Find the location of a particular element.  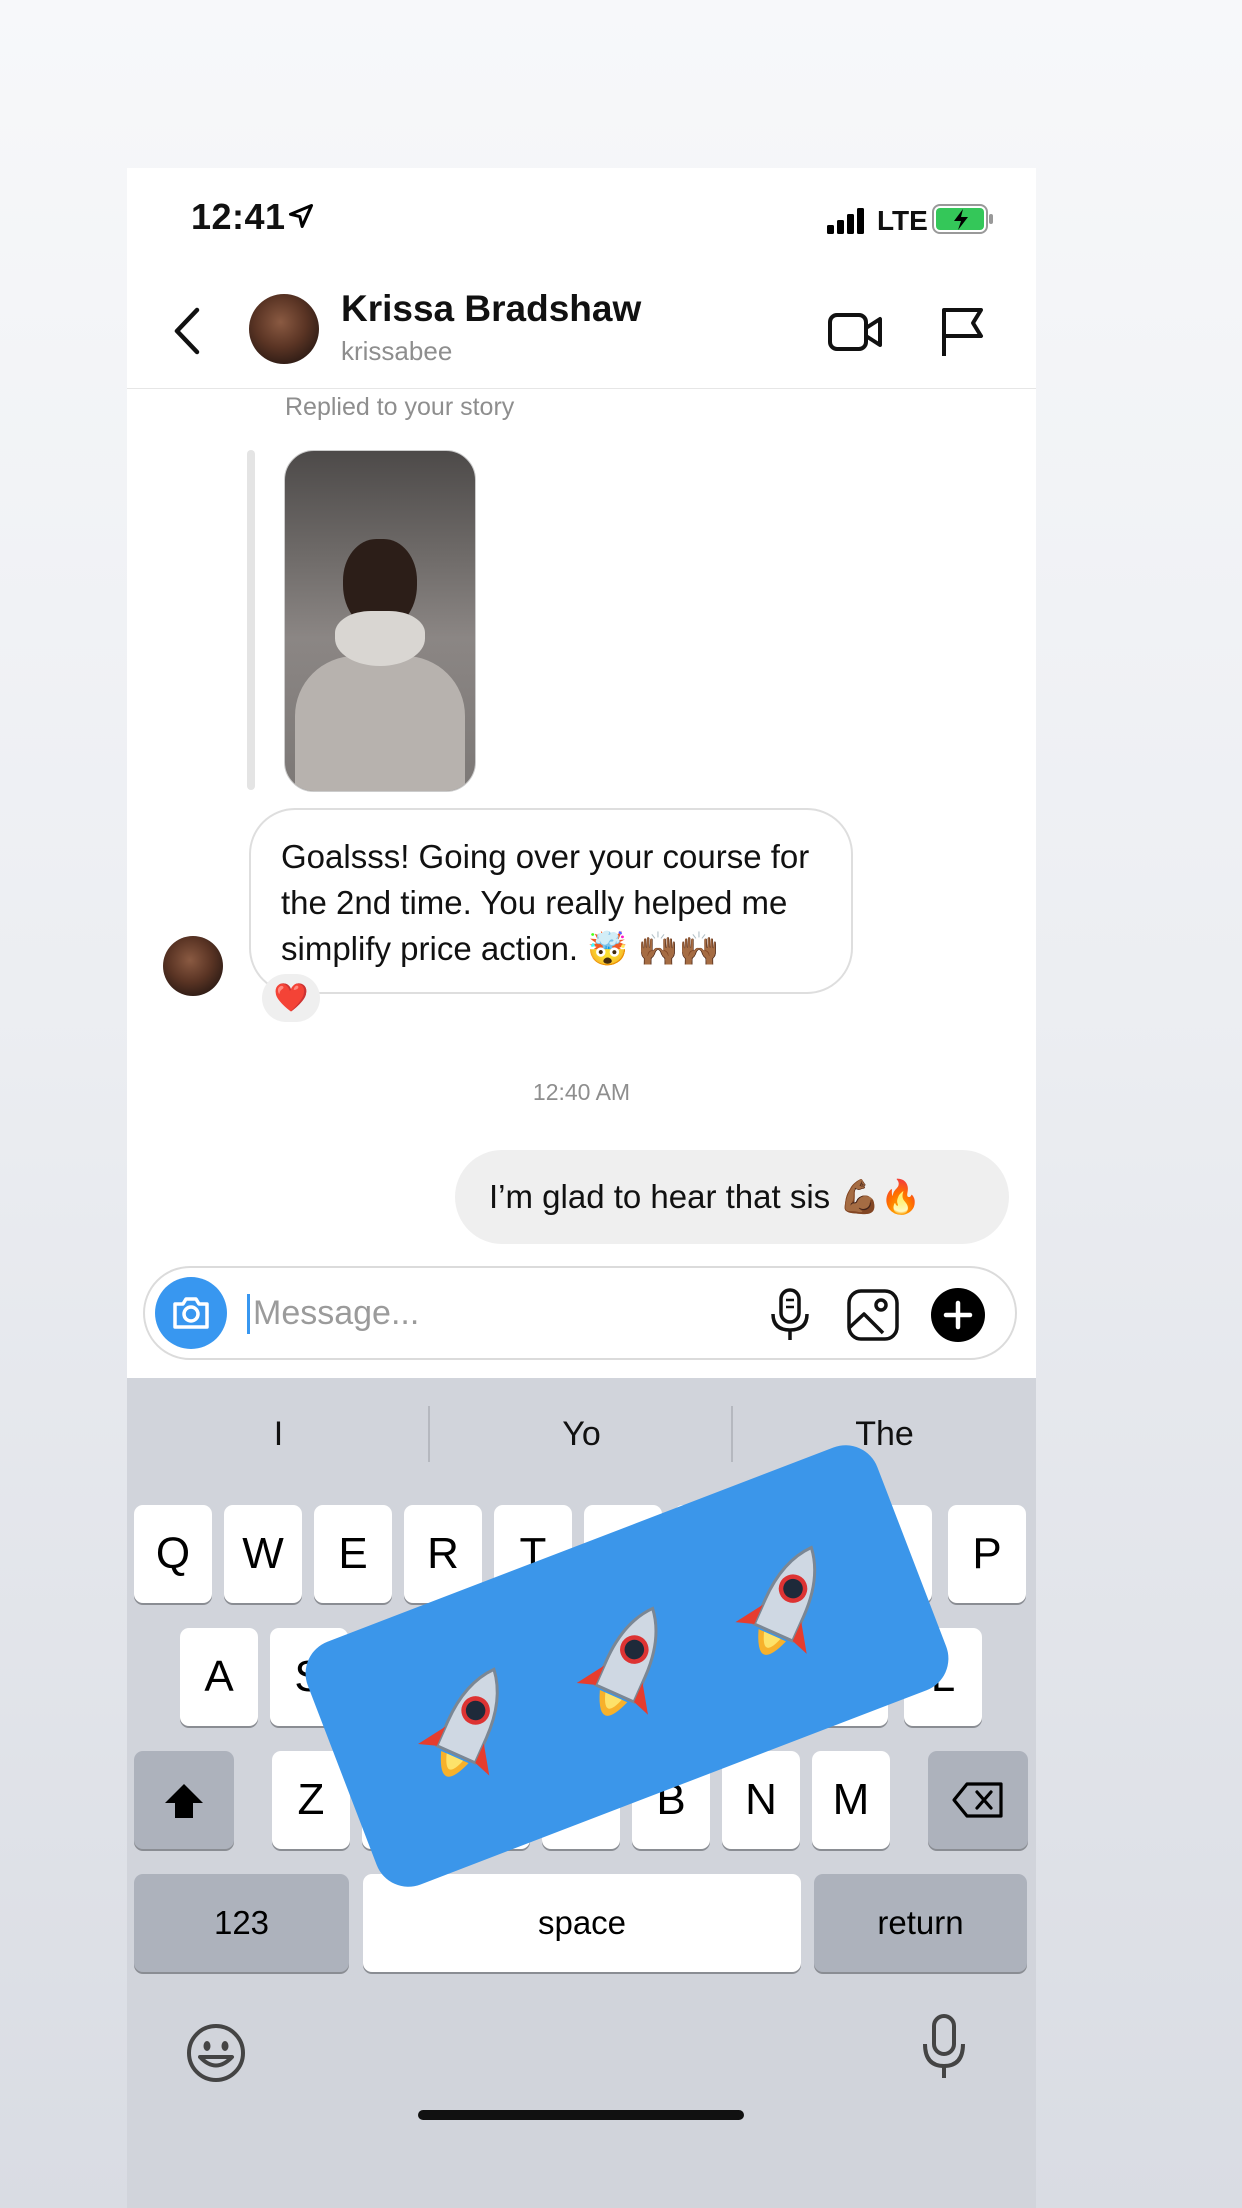

gallery-icon is located at coordinates (873, 1315).